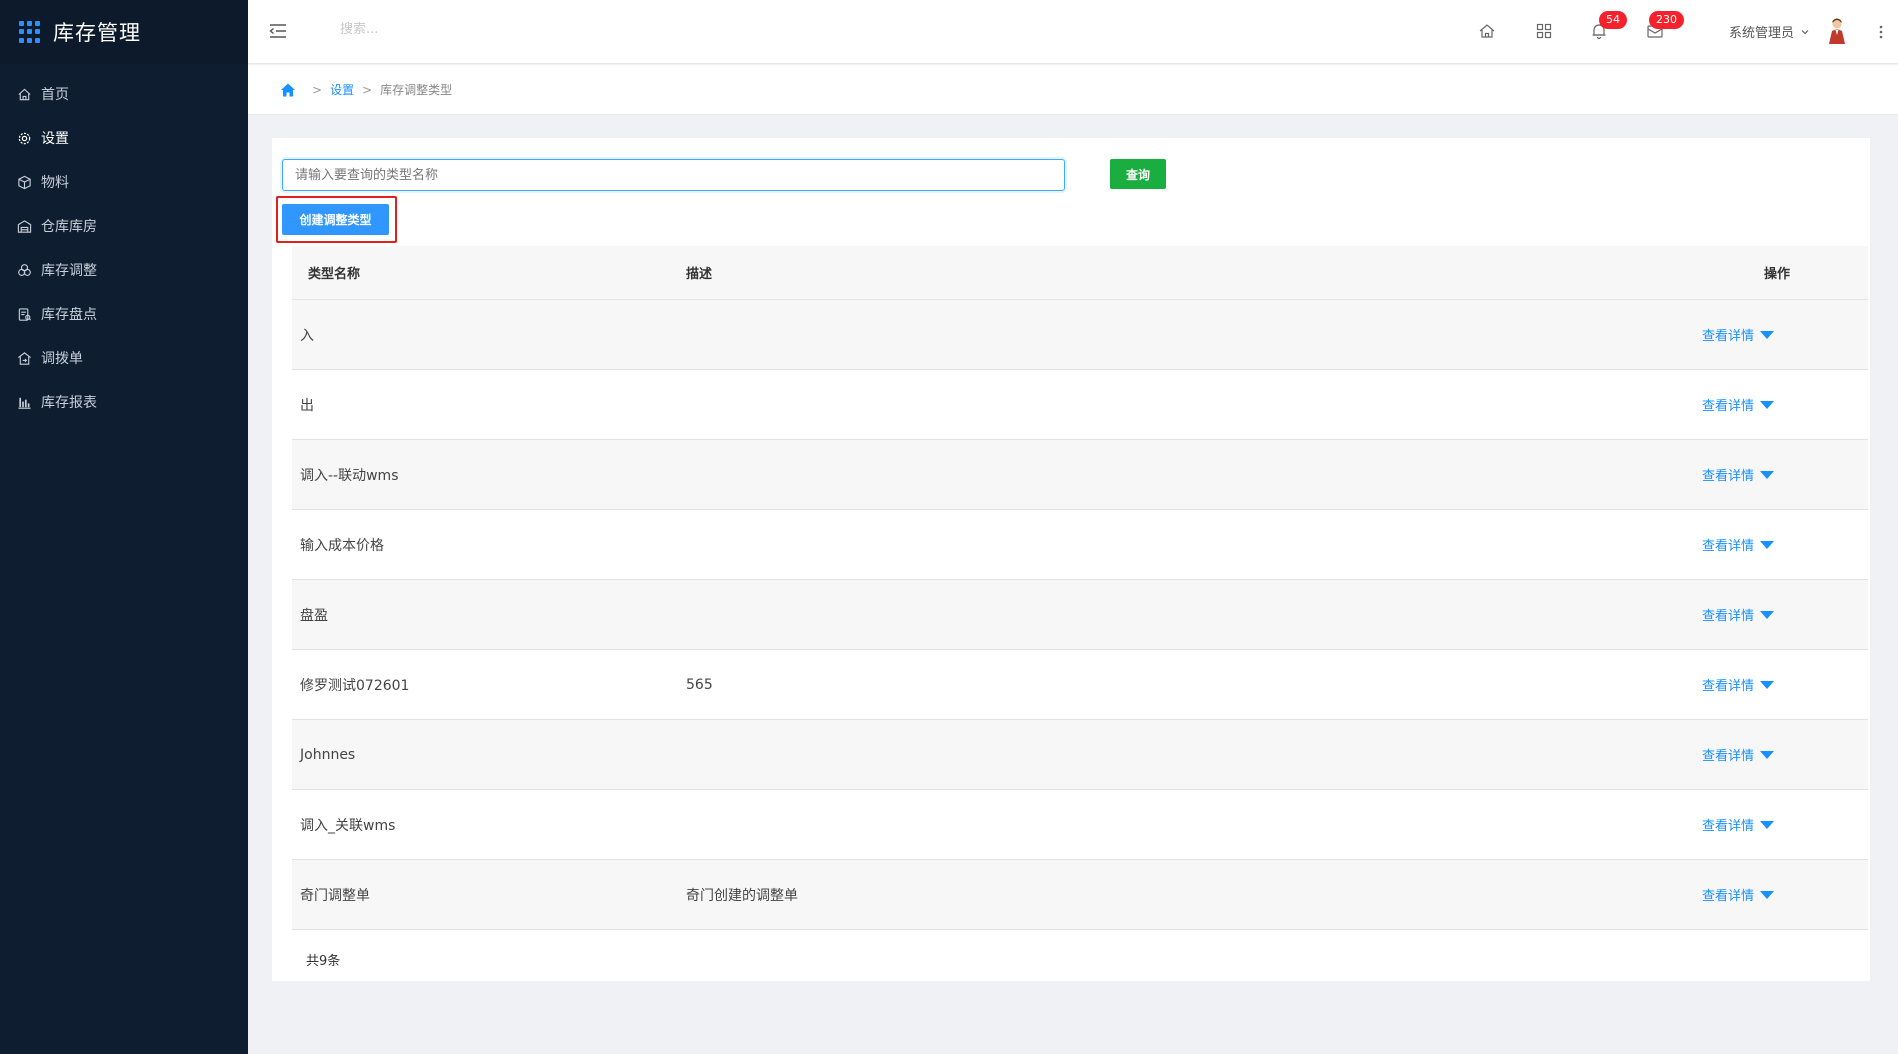 The height and width of the screenshot is (1054, 1898). What do you see at coordinates (307, 405) in the screenshot?
I see `cell-name: 出` at bounding box center [307, 405].